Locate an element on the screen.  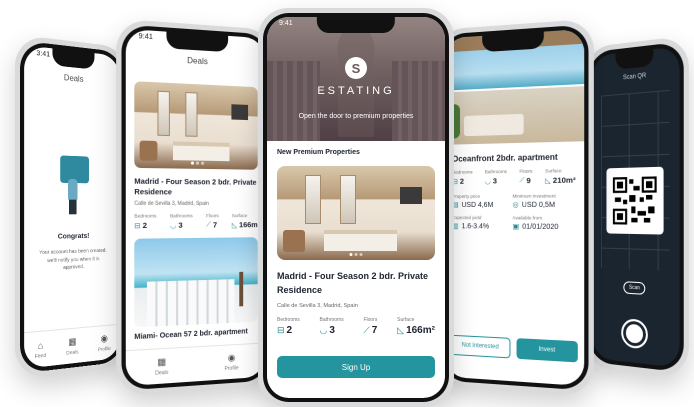
spec-surface: Surface ◺ 166m is located at coordinates (244, 221).